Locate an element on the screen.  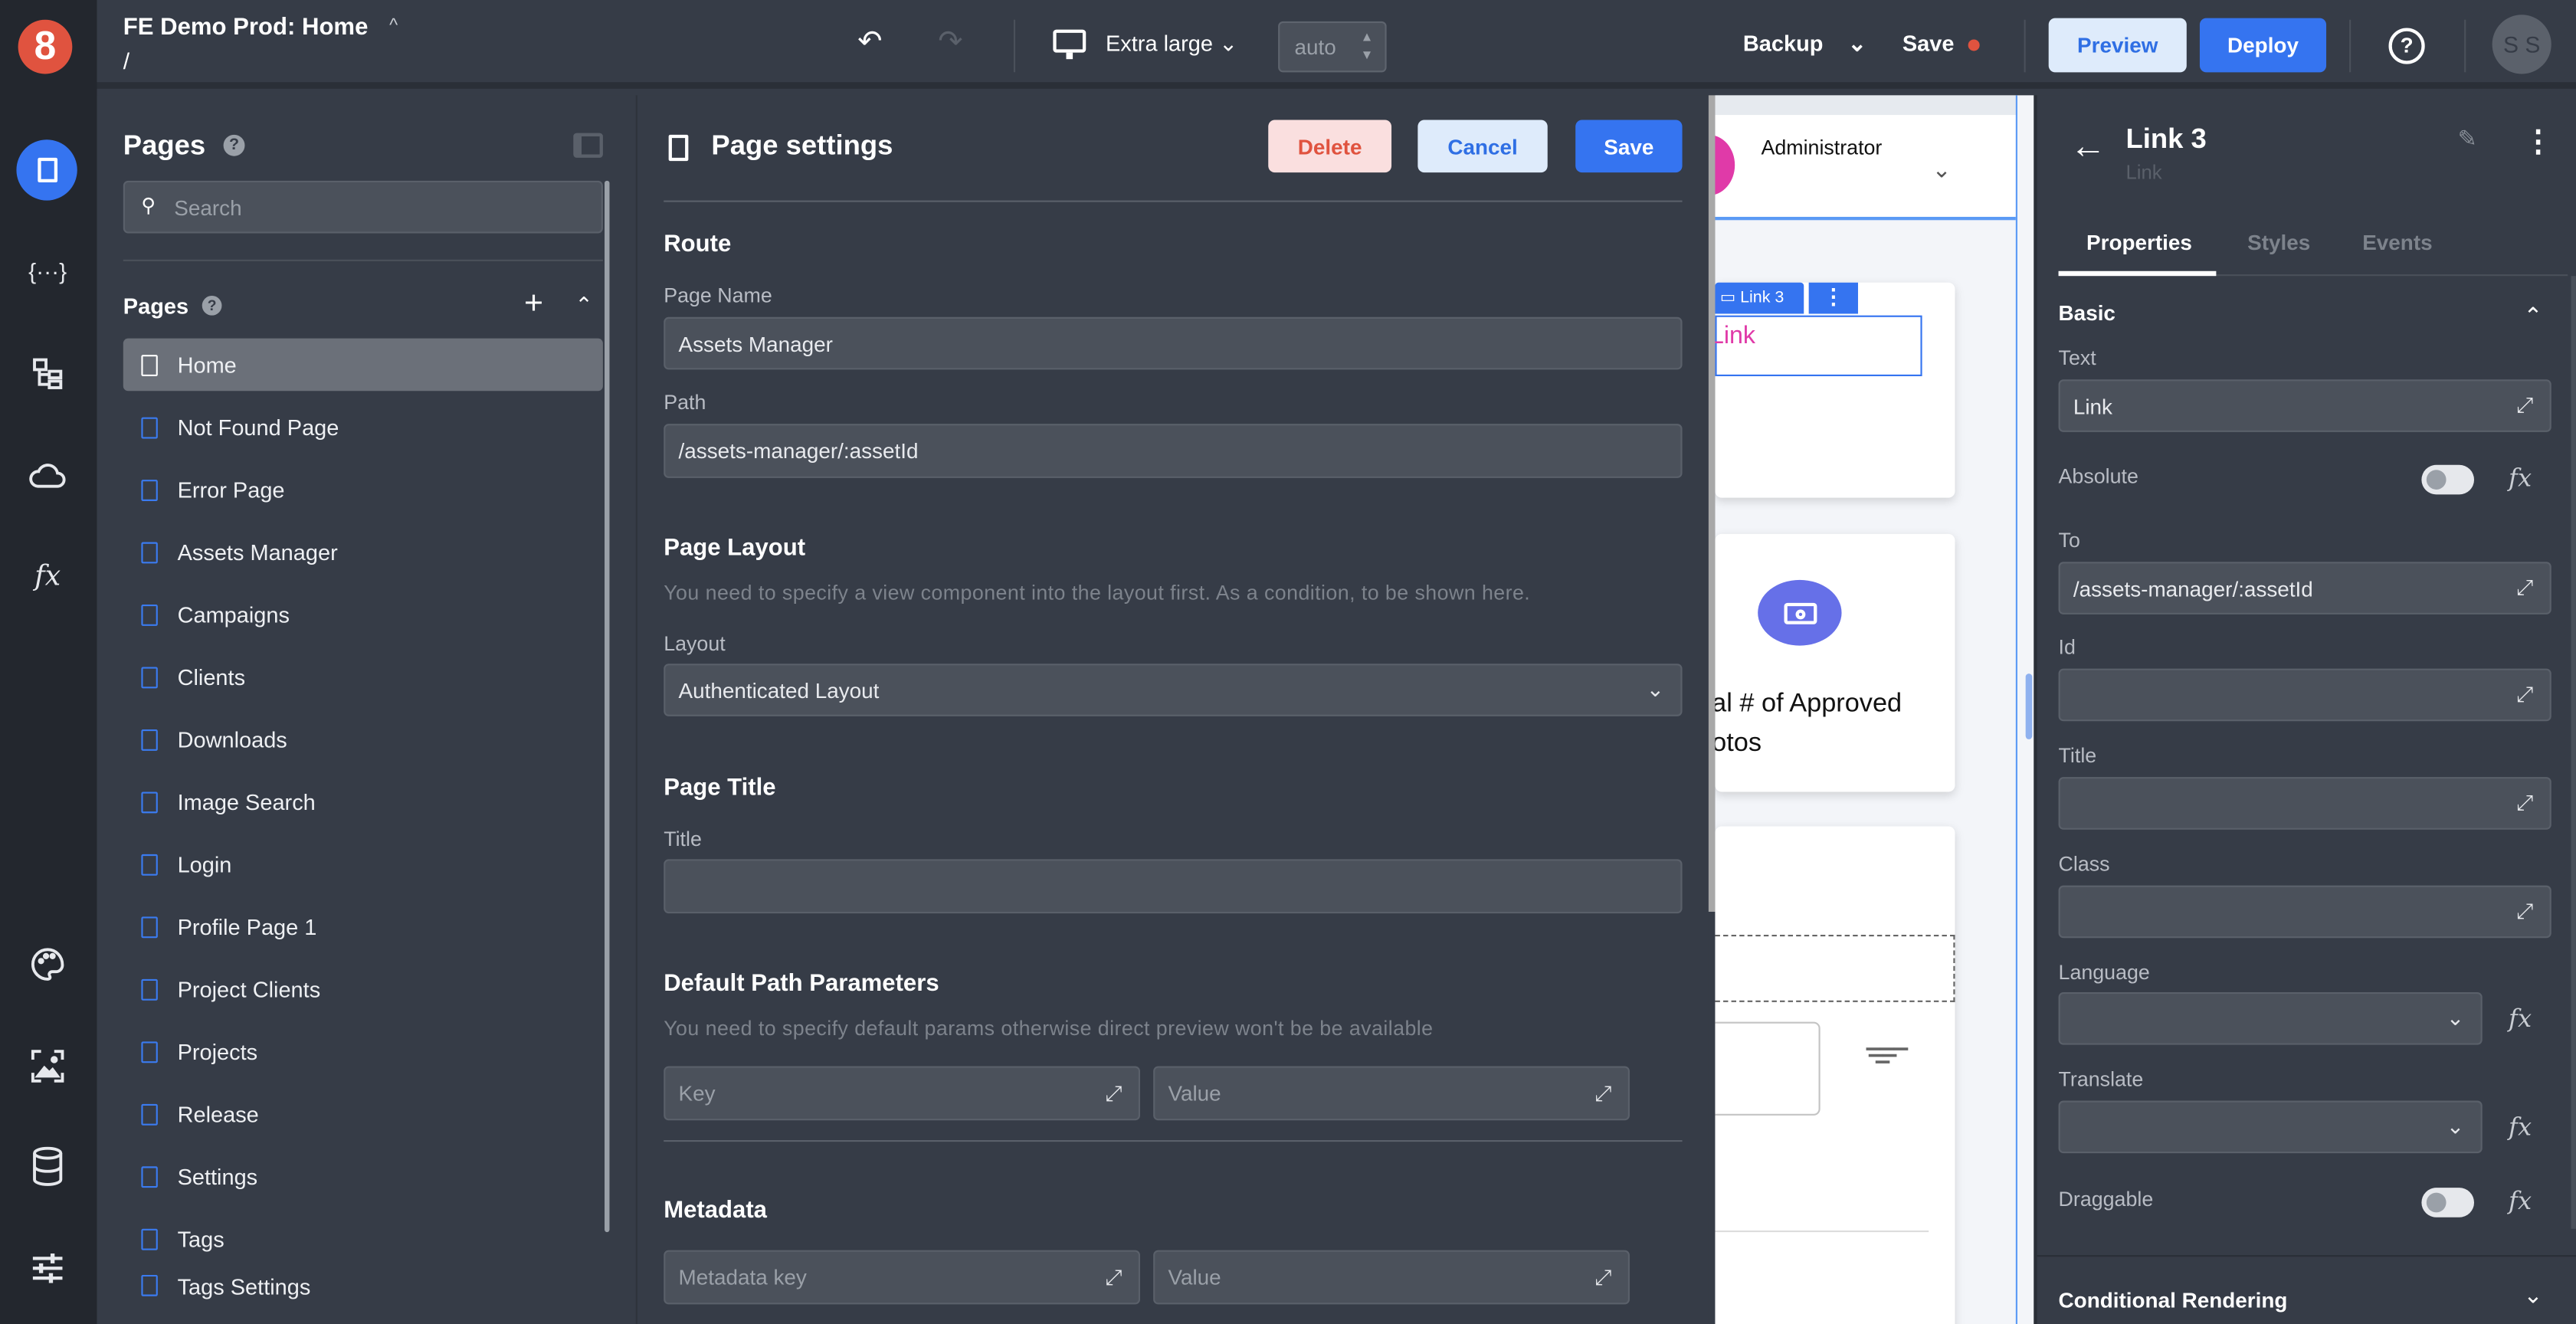
media-icon is located at coordinates (48, 1065).